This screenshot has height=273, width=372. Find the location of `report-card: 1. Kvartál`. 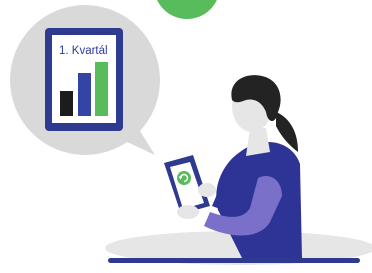

report-card: 1. Kvartál is located at coordinates (84, 79).